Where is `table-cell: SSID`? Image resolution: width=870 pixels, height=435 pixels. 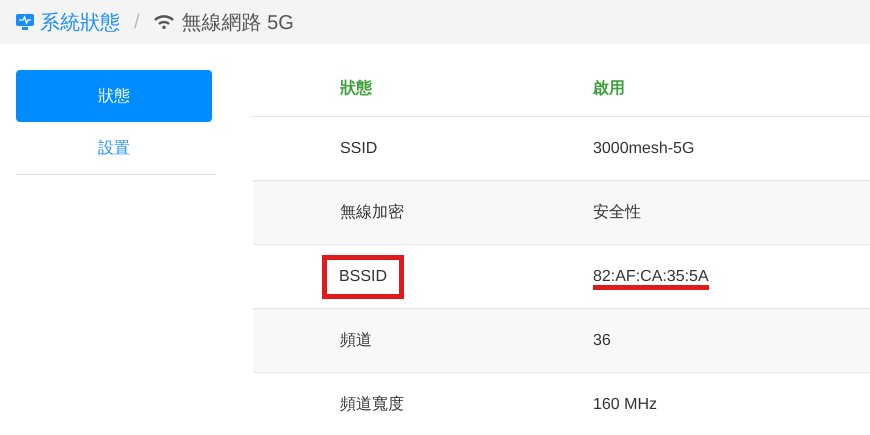
table-cell: SSID is located at coordinates (359, 149).